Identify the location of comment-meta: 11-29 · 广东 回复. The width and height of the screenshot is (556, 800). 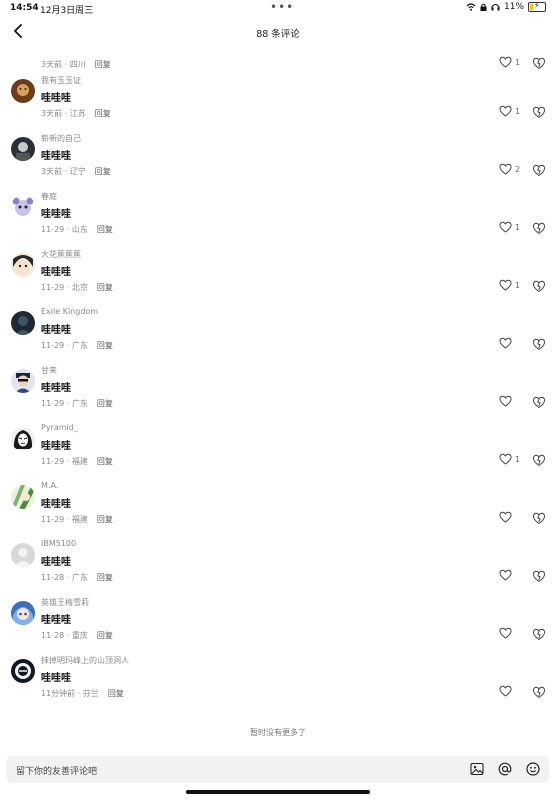
(77, 403).